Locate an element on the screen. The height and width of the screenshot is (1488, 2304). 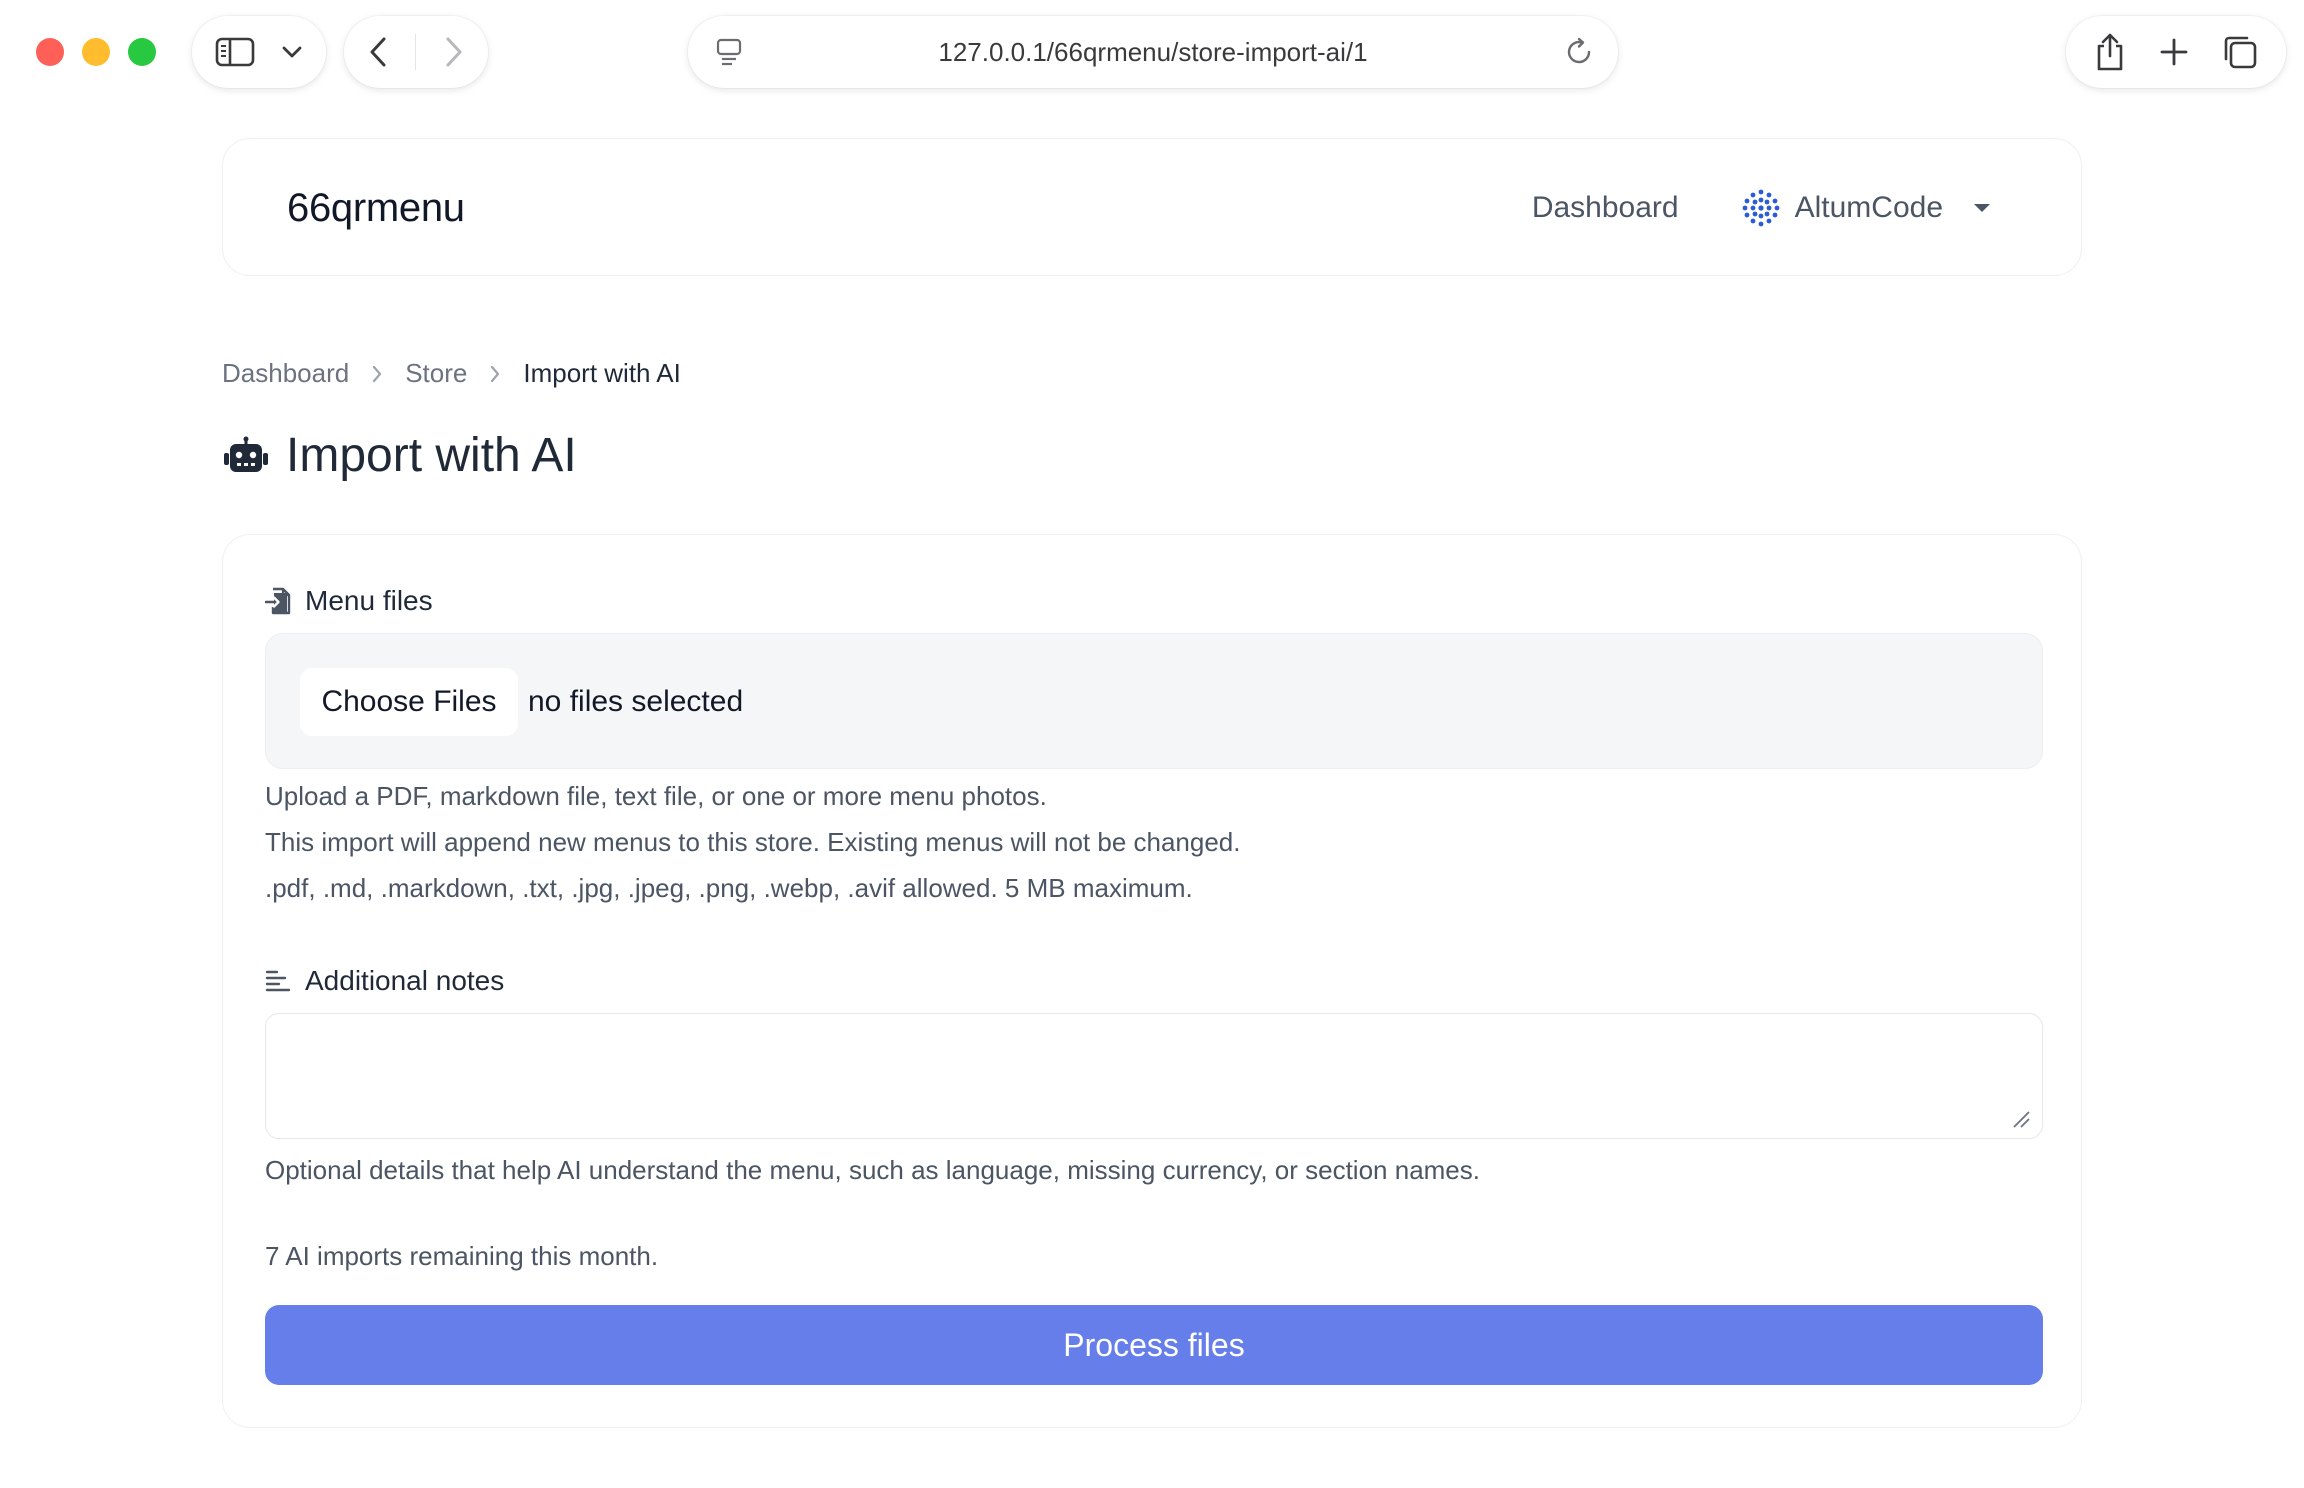
history-nav-group is located at coordinates (416, 52).